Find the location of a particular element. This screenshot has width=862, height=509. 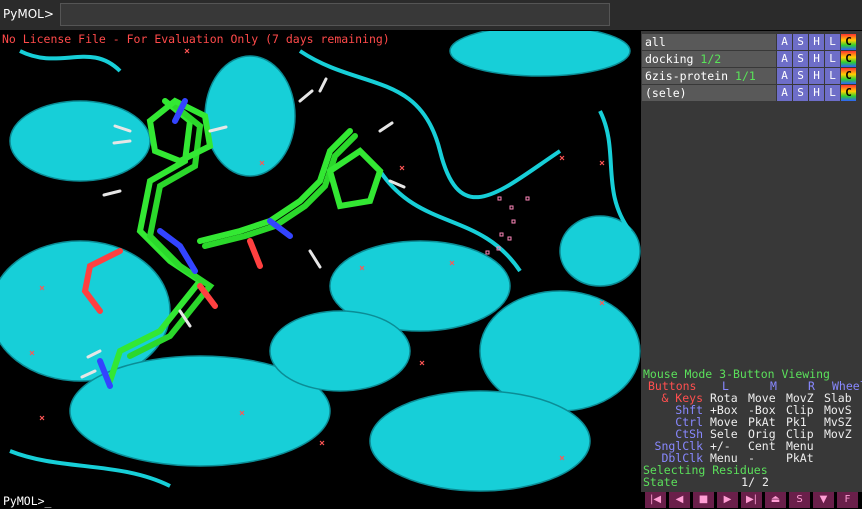

object-name: all is located at coordinates (709, 42).